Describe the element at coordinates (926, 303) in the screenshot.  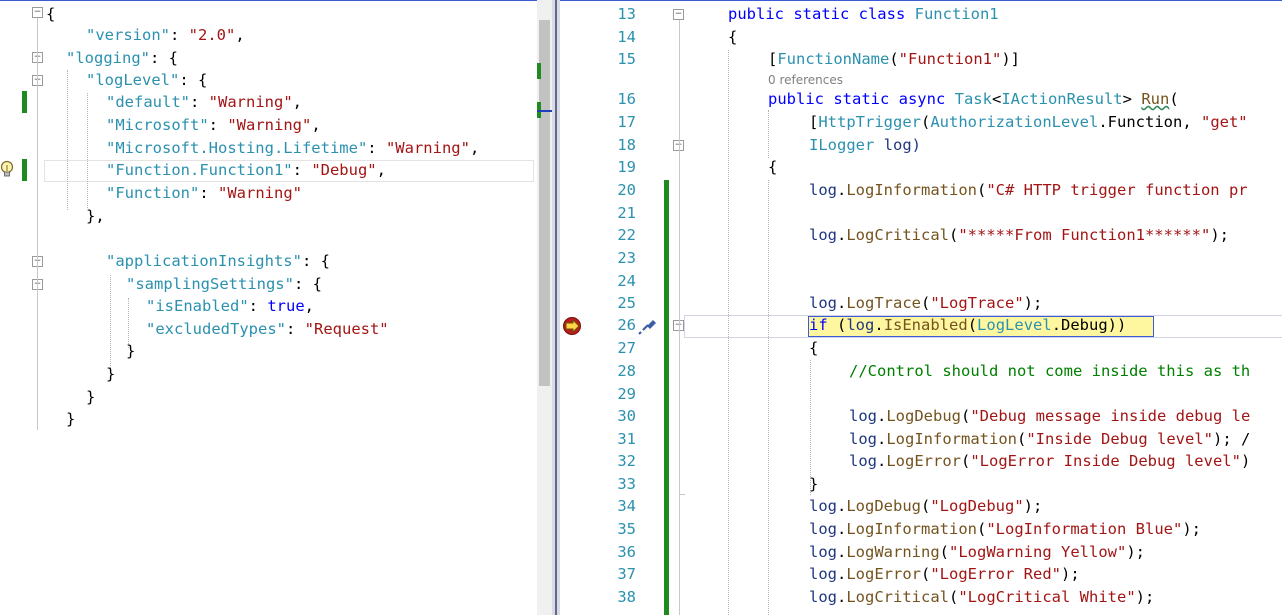
I see `code-line-25: log.LogTrace("LogTrace");` at that location.